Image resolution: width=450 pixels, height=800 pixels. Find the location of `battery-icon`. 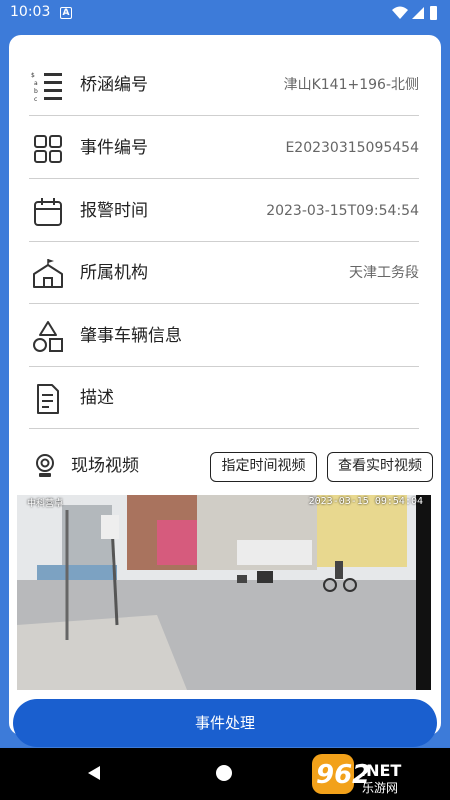

battery-icon is located at coordinates (433, 13).